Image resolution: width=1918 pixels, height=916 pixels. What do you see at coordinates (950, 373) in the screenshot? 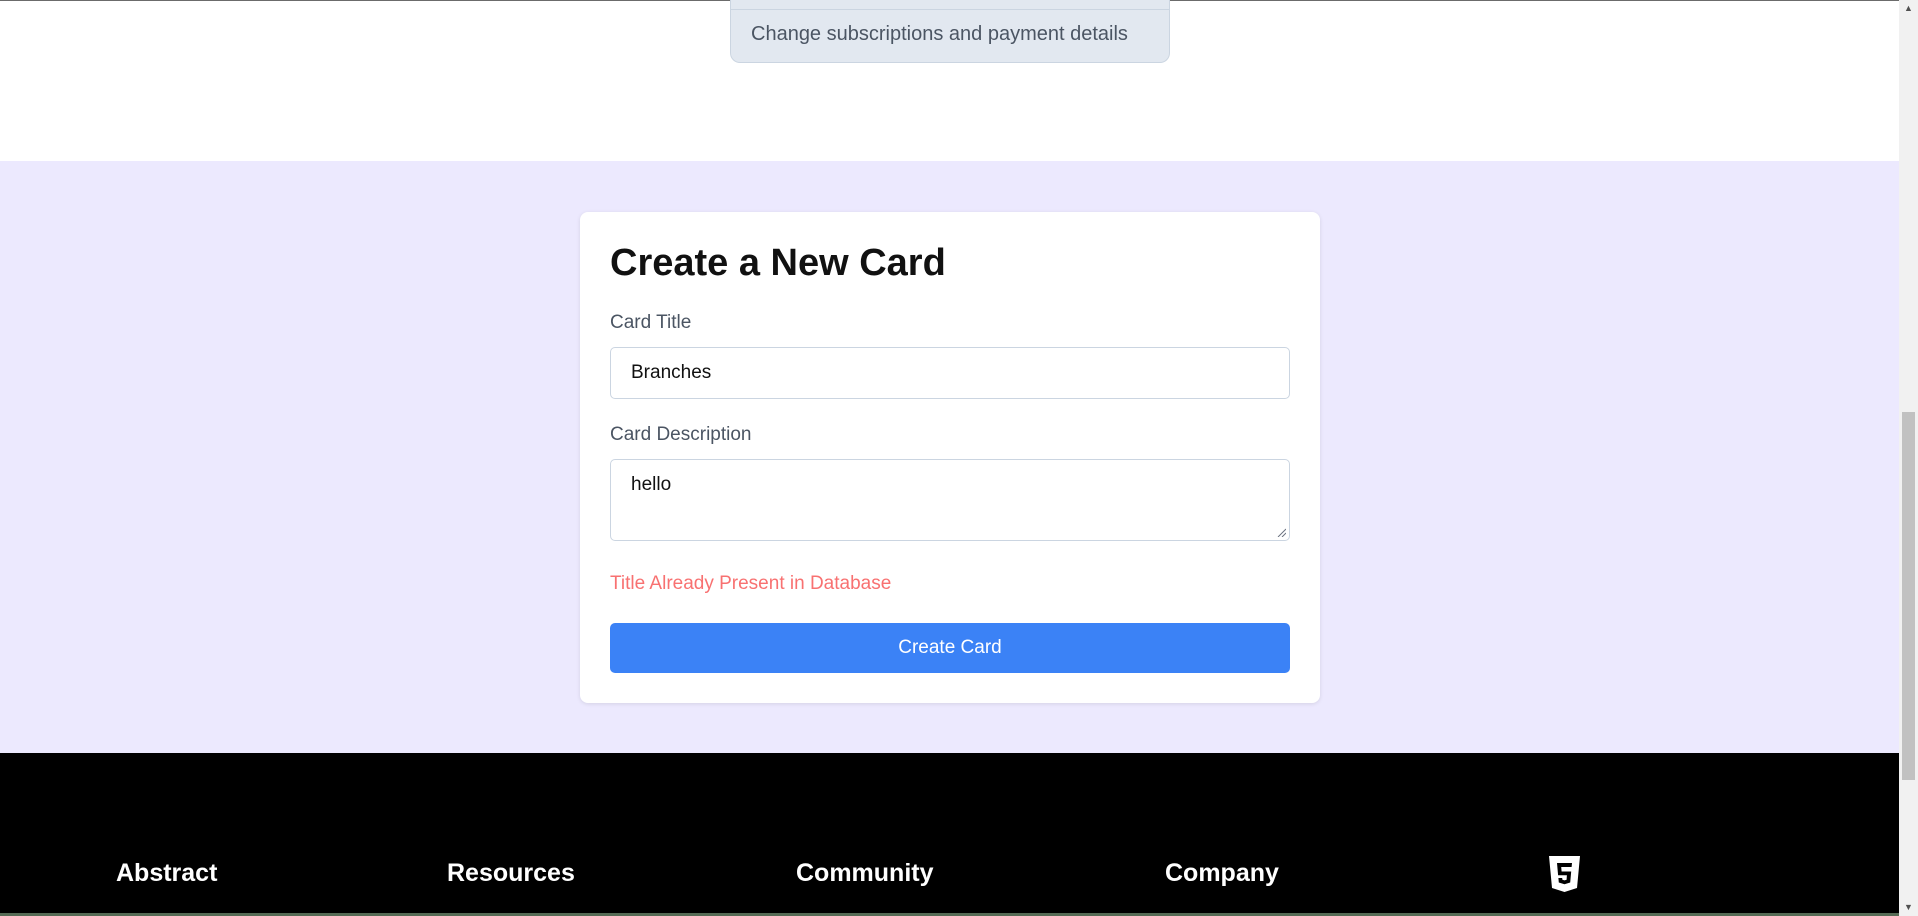
I see `card-title-input: Branches` at bounding box center [950, 373].